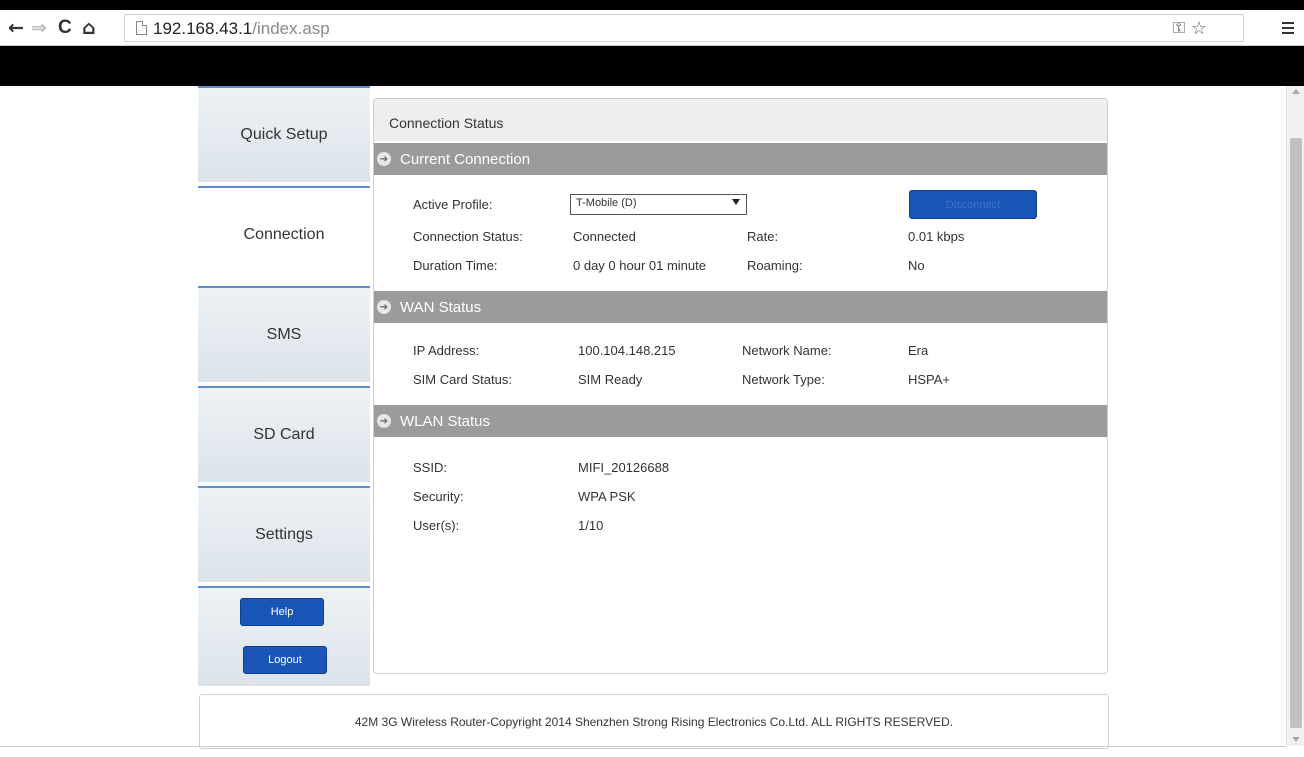 This screenshot has height=757, width=1304. Describe the element at coordinates (468, 236) in the screenshot. I see `connection-status-label: Connection Status:` at that location.